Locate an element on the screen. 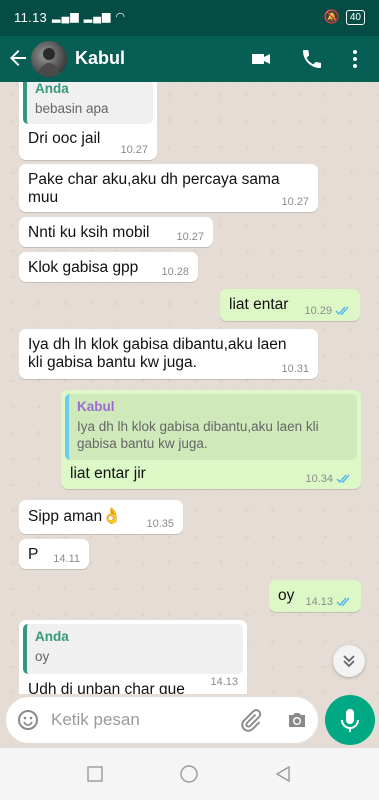 Image resolution: width=379 pixels, height=800 pixels. video-call-icon is located at coordinates (261, 59).